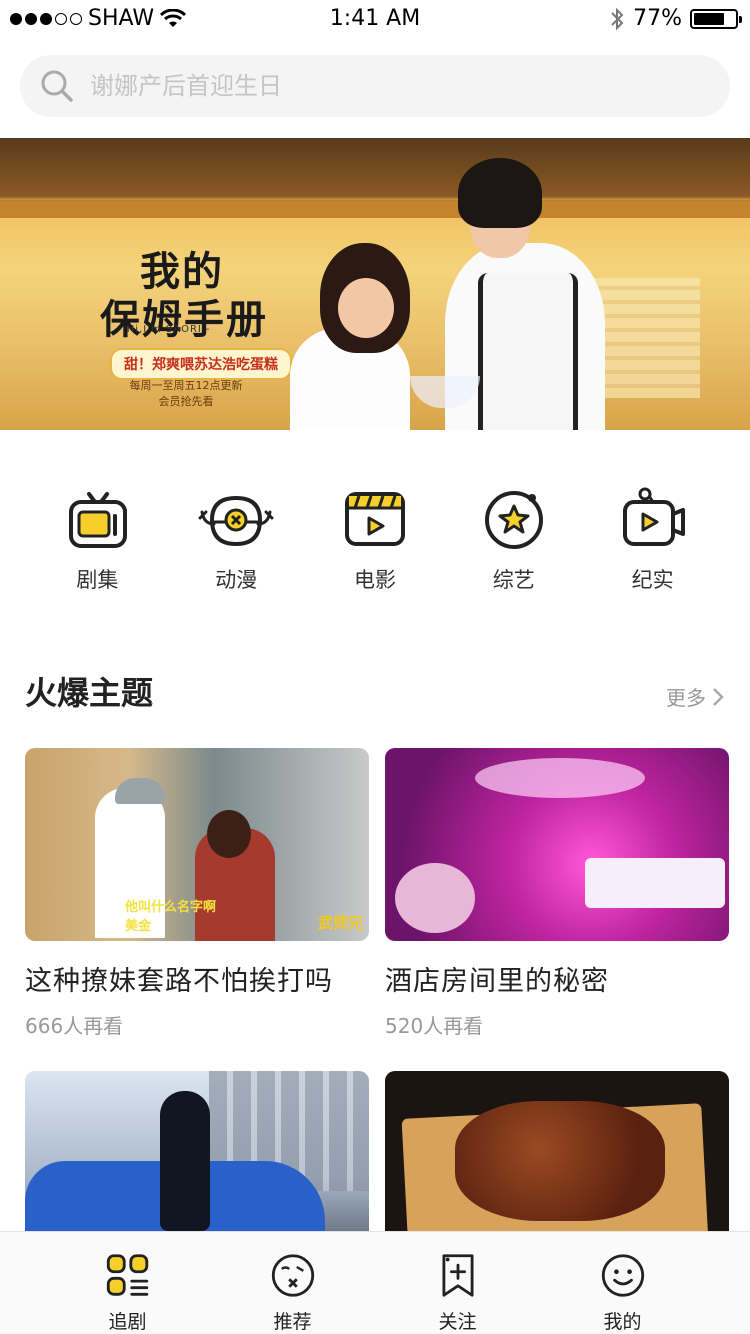 Image resolution: width=750 pixels, height=1334 pixels. Describe the element at coordinates (513, 520) in the screenshot. I see `variety-star-icon` at that location.